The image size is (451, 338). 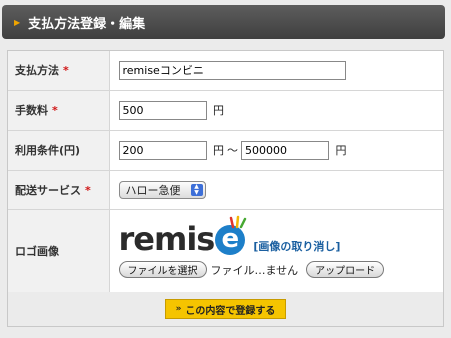 I want to click on condition-min-unit: 円, so click(x=218, y=150).